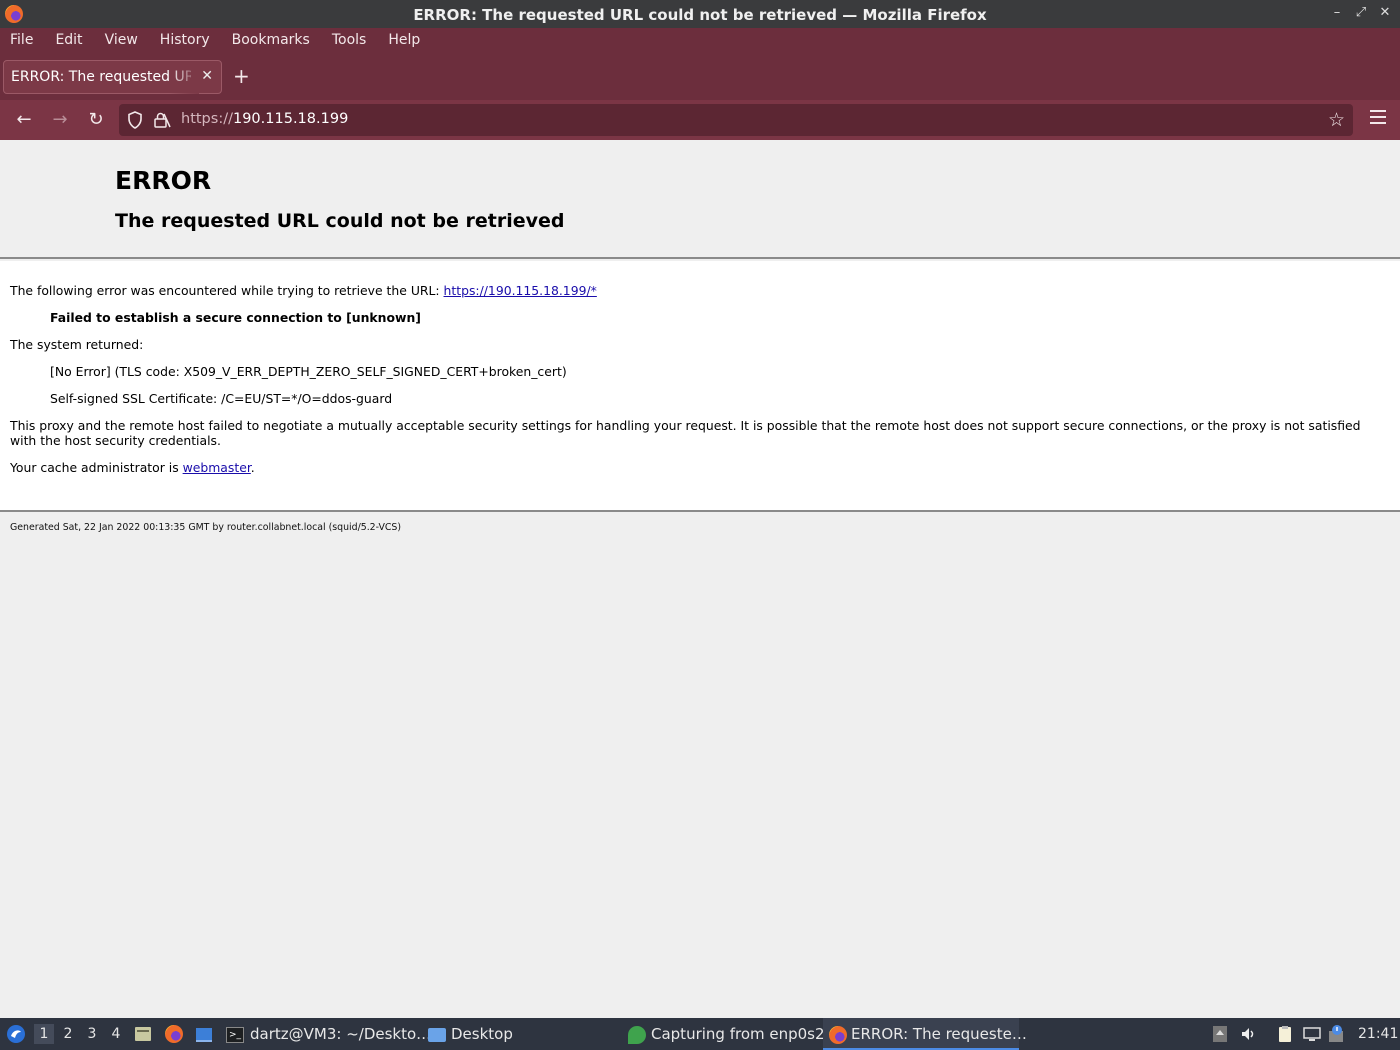  I want to click on error-subtitle: The requested URL could not be retrieved, so click(340, 221).